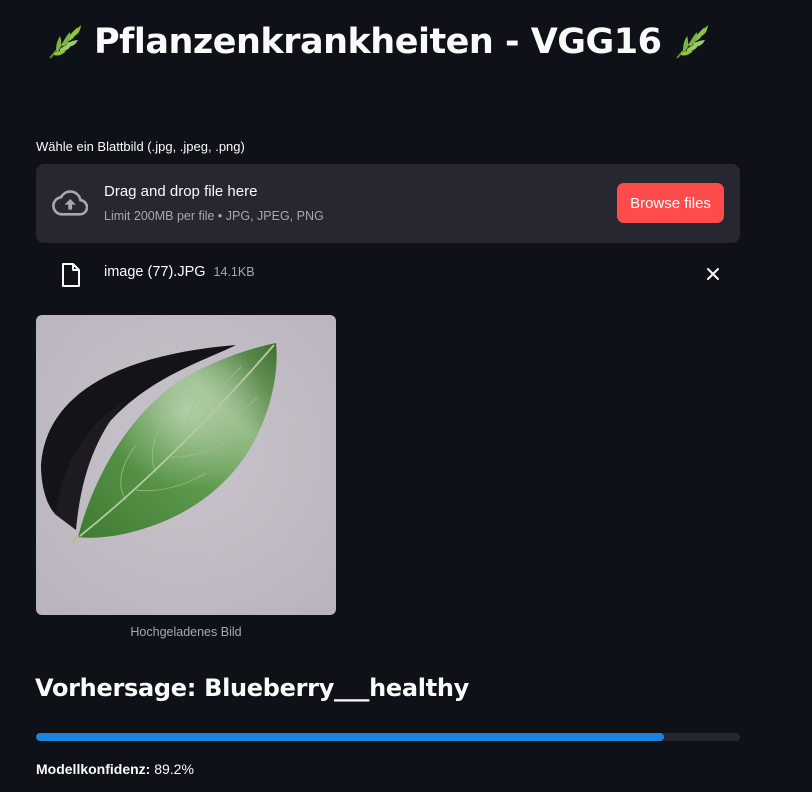  I want to click on image-caption: Hochgeladenes Bild, so click(186, 632).